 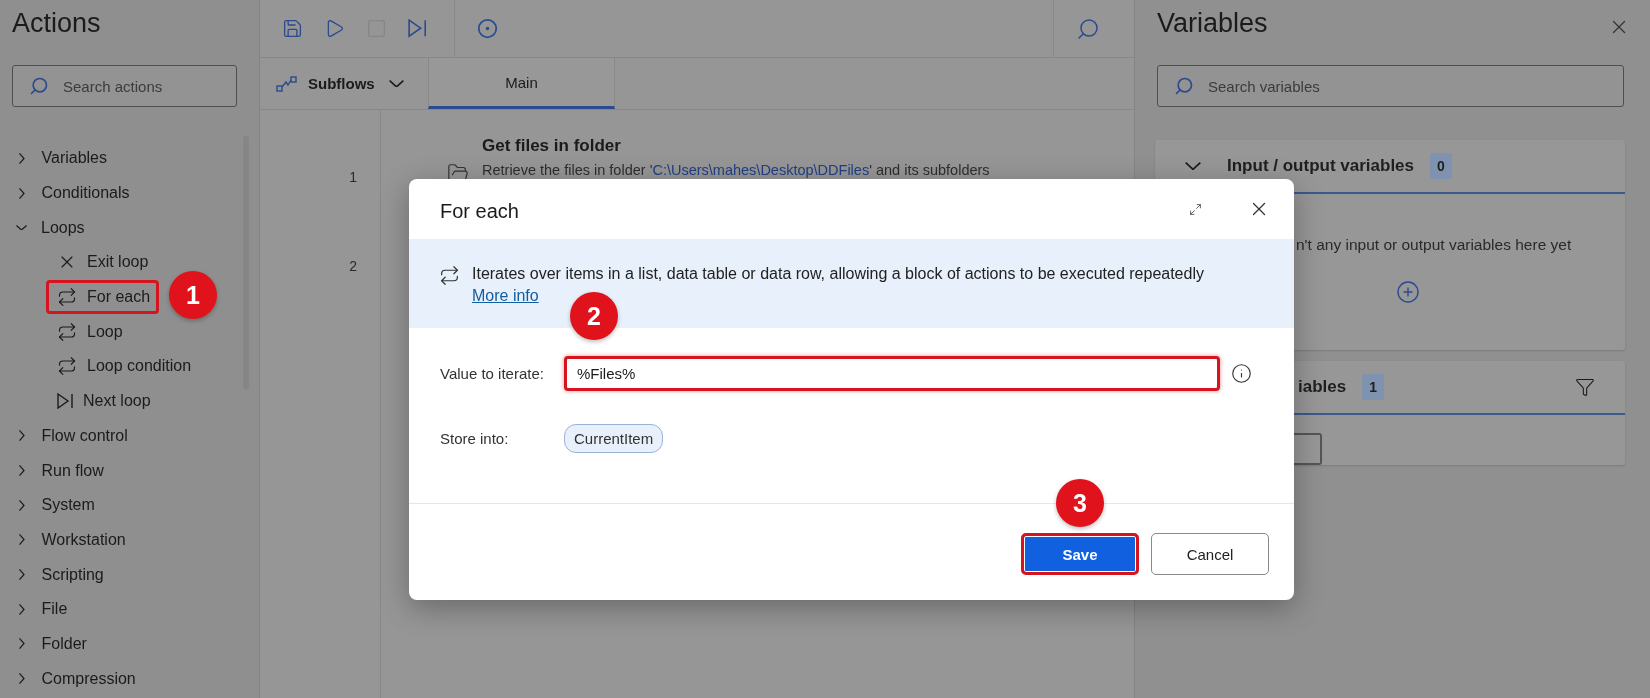 What do you see at coordinates (892, 373) in the screenshot?
I see `value-input: %Files%` at bounding box center [892, 373].